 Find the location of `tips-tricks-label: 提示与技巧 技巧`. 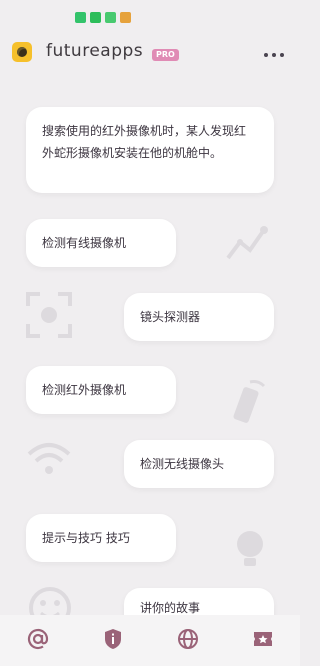

tips-tricks-label: 提示与技巧 技巧 is located at coordinates (86, 538).